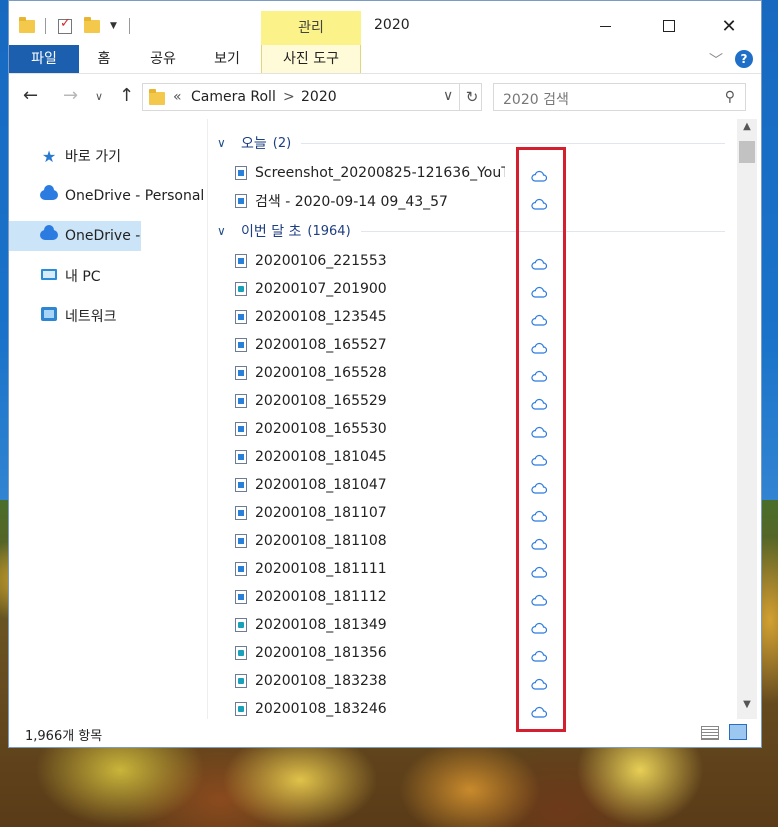 The width and height of the screenshot is (778, 827). What do you see at coordinates (710, 733) in the screenshot?
I see `details-view-icon` at bounding box center [710, 733].